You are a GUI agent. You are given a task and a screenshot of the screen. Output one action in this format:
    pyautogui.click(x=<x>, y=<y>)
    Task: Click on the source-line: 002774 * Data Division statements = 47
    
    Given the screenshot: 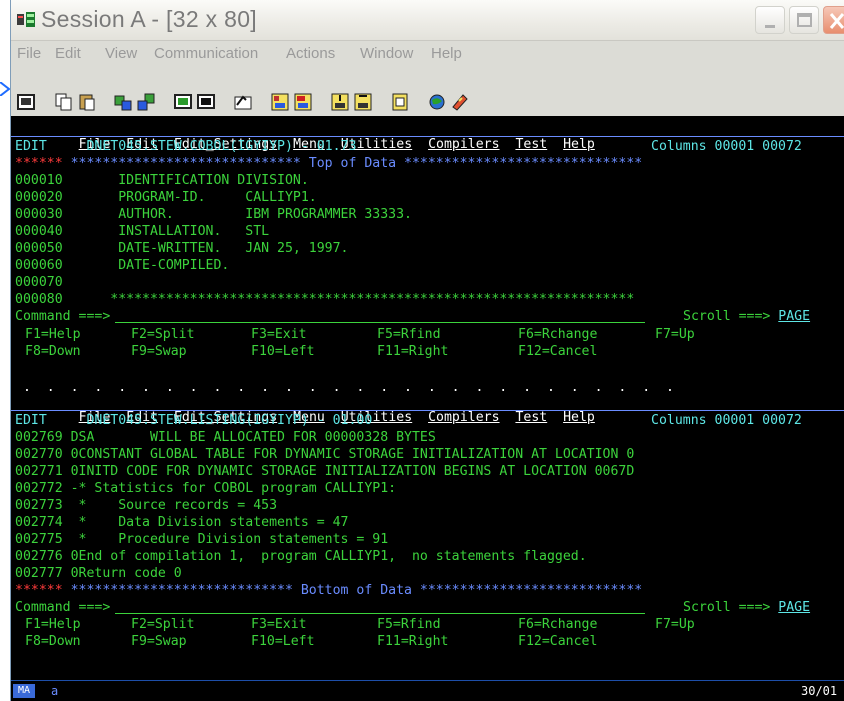 What is the action you would take?
    pyautogui.click(x=181, y=522)
    